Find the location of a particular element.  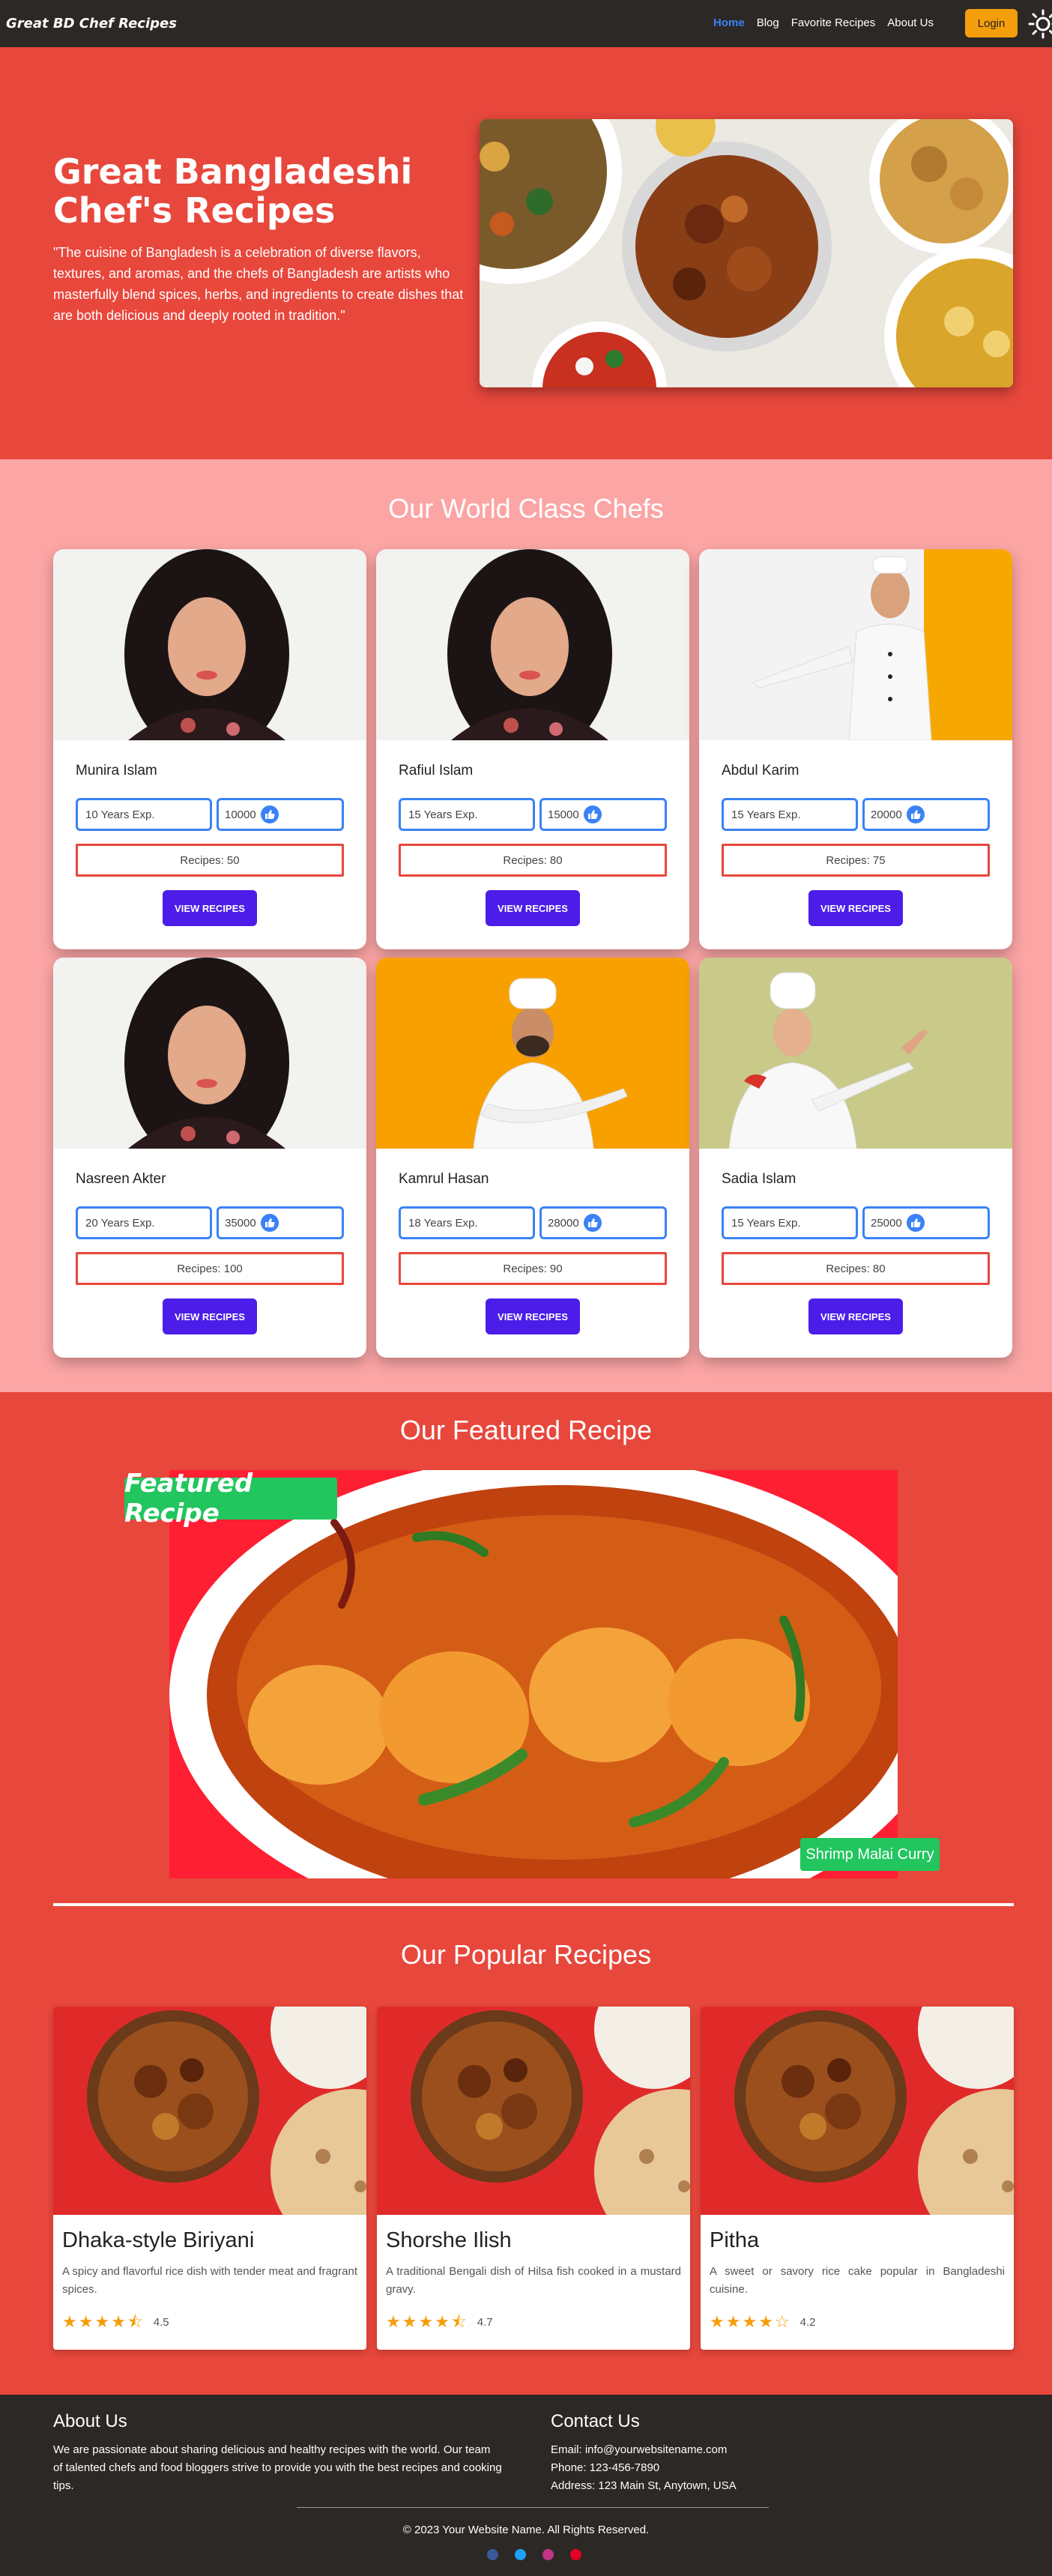

chef-recipe-count: Recipes: 50 is located at coordinates (210, 860).